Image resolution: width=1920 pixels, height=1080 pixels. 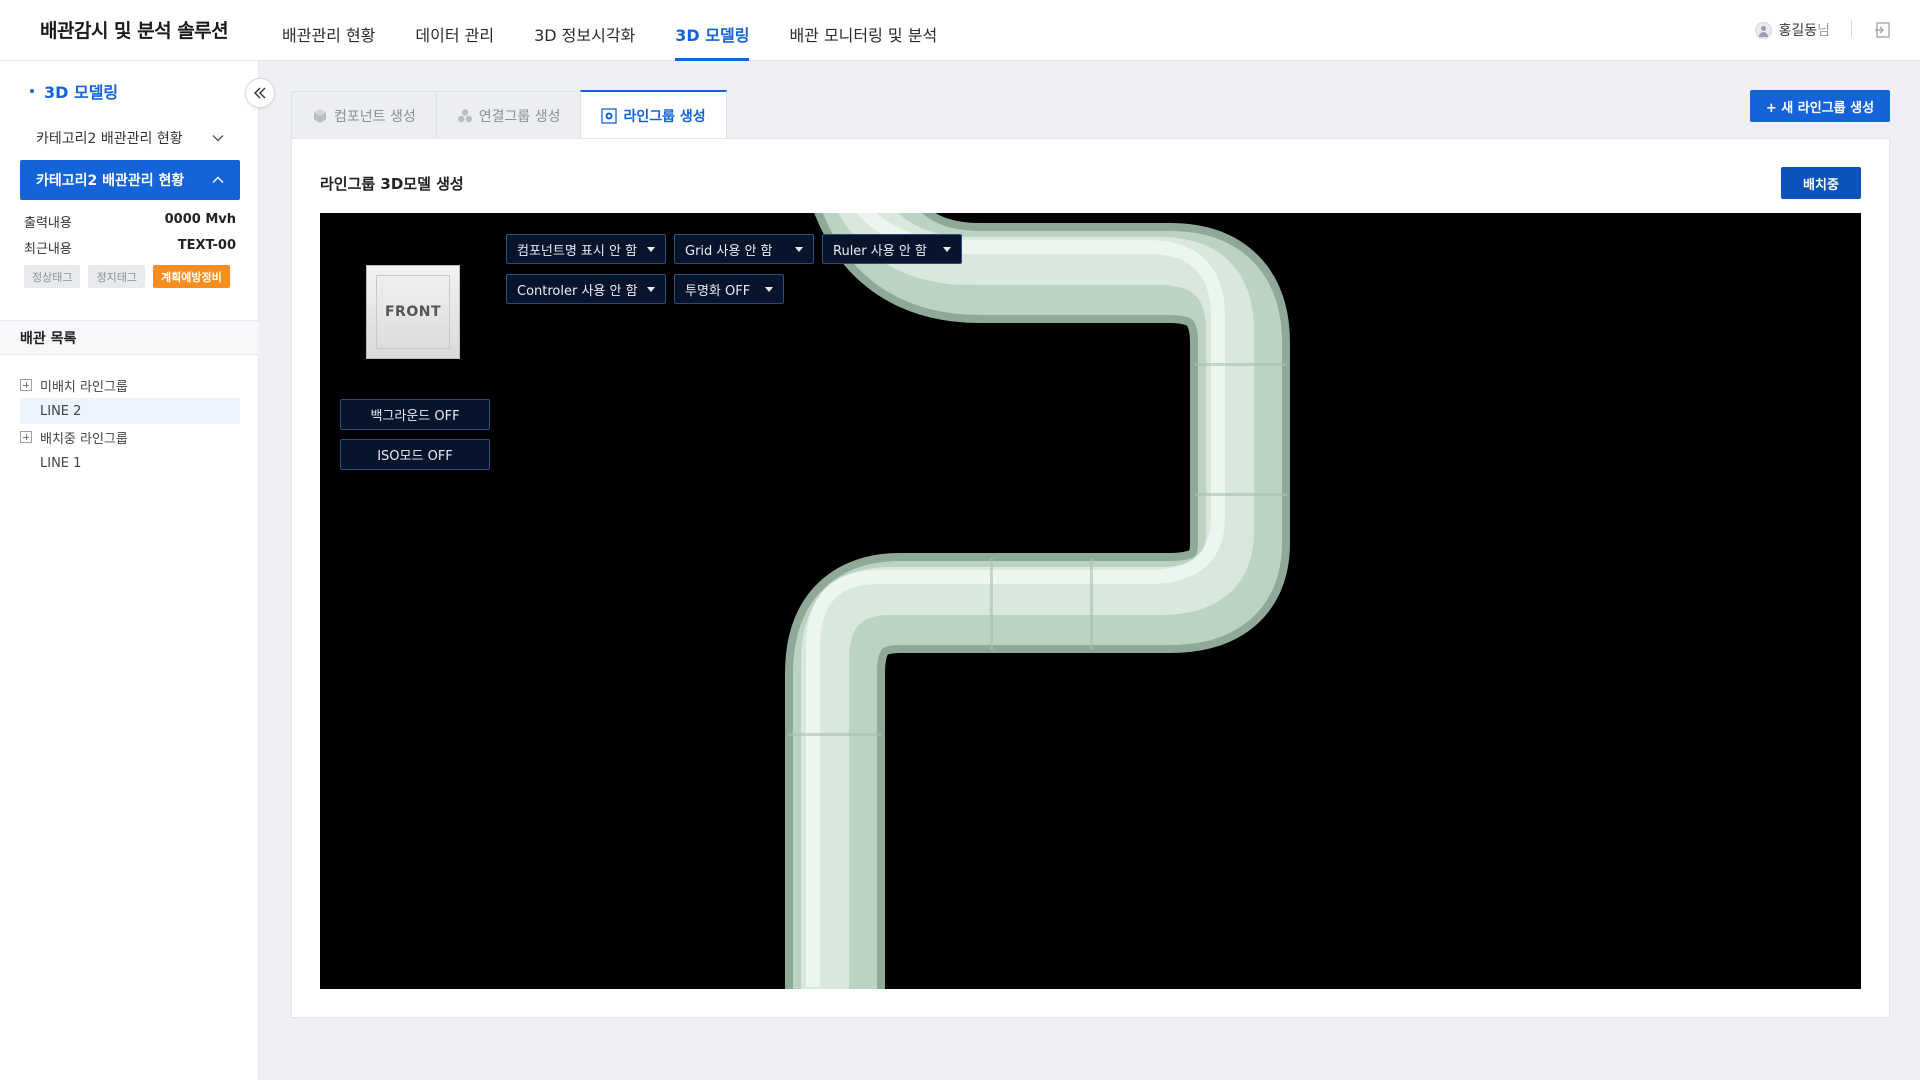 I want to click on category-dropdown: 카테고리2 배관관리 현황, so click(x=130, y=138).